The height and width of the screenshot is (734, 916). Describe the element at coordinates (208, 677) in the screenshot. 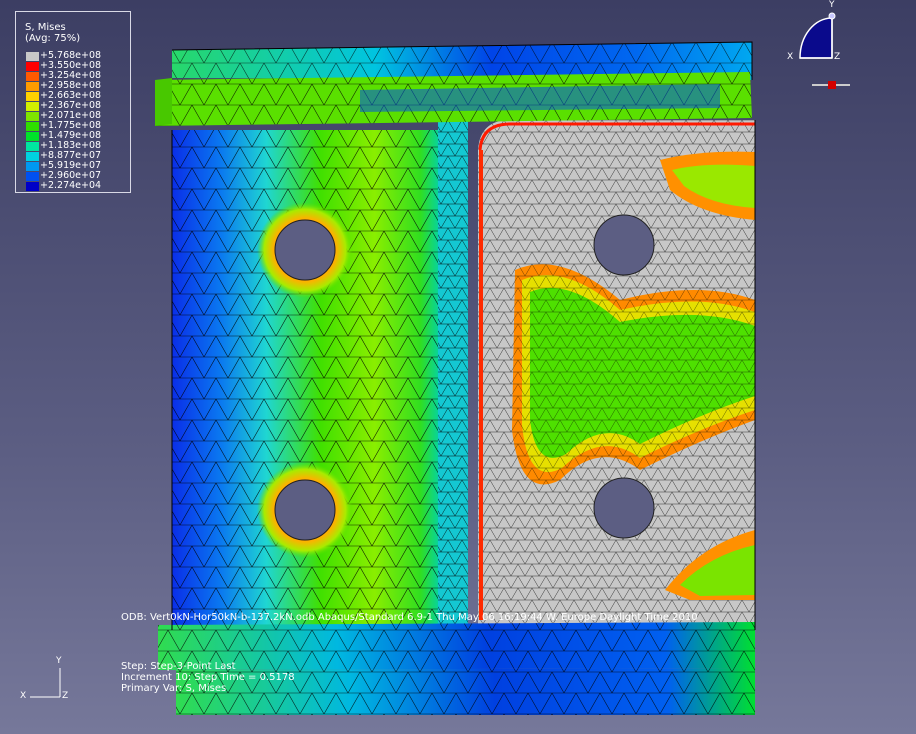

I see `increment-info-line: Increment 10: Step Time = 0.5178` at that location.